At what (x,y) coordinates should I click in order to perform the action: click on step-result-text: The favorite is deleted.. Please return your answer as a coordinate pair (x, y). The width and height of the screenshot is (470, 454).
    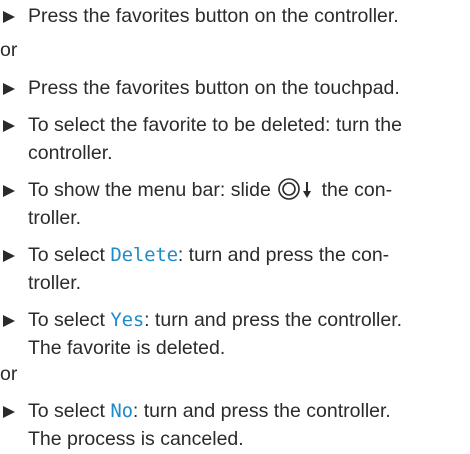
    Looking at the image, I should click on (127, 348).